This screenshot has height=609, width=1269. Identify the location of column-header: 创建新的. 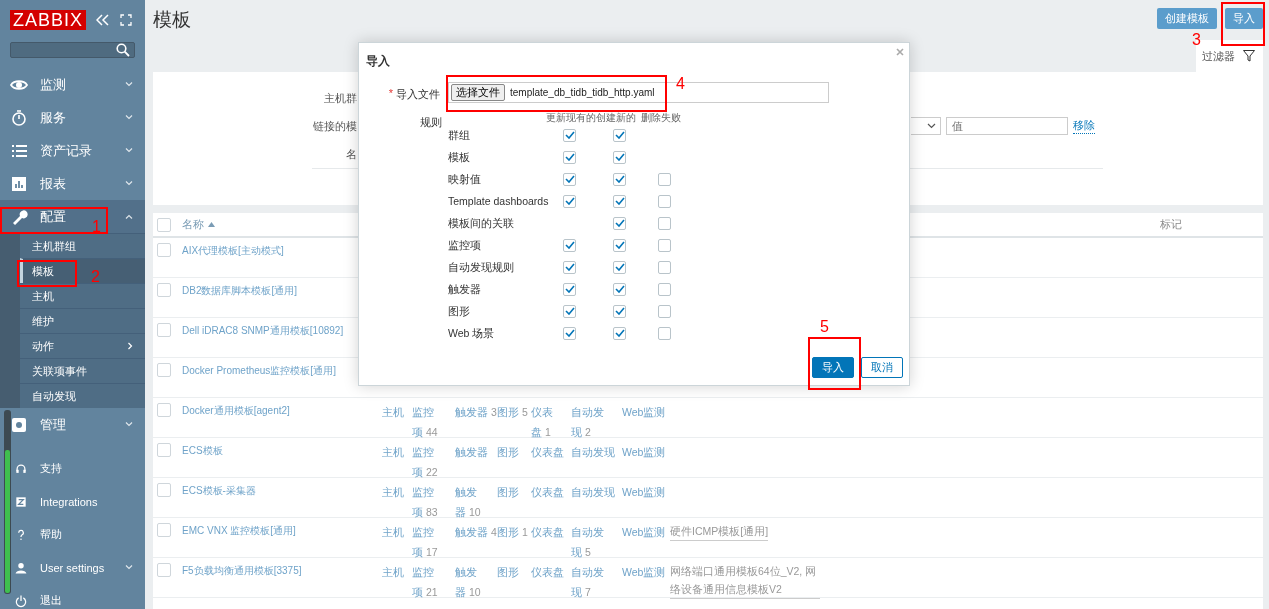
(616, 117).